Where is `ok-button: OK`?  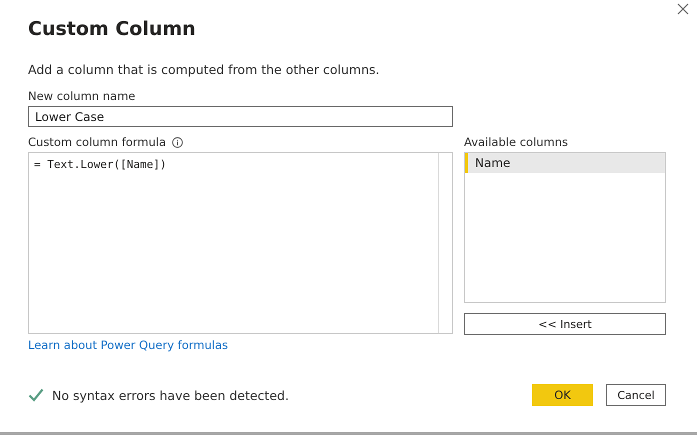 ok-button: OK is located at coordinates (562, 395).